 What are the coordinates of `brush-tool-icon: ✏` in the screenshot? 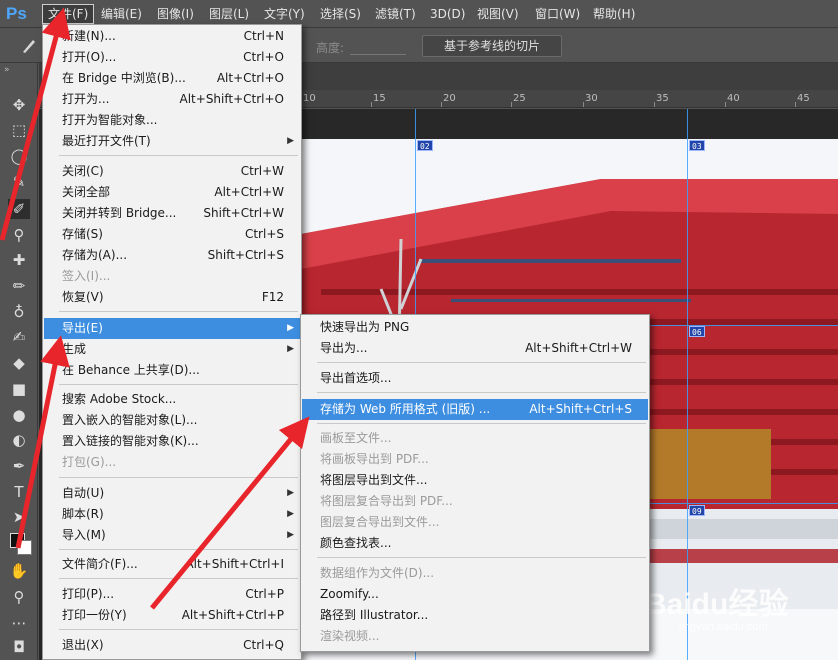 It's located at (19, 286).